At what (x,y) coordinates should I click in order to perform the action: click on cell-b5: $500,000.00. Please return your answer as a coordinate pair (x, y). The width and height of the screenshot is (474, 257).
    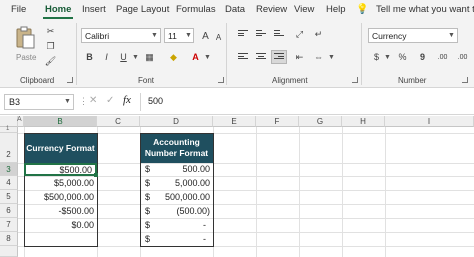
    Looking at the image, I should click on (59, 197).